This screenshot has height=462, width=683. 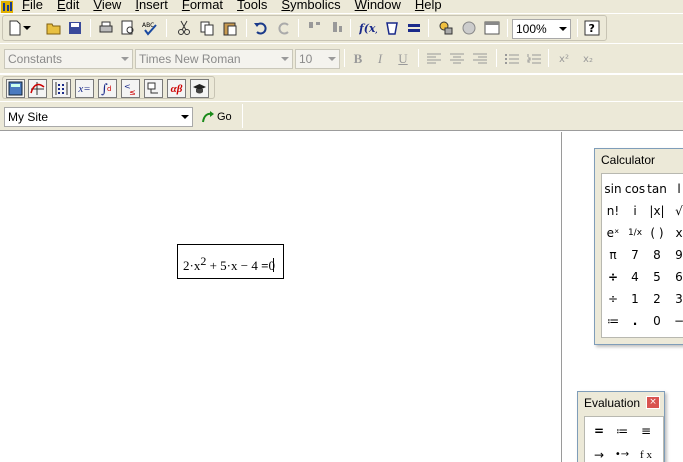 I want to click on menu-symbolics: Symbolics, so click(x=310, y=6).